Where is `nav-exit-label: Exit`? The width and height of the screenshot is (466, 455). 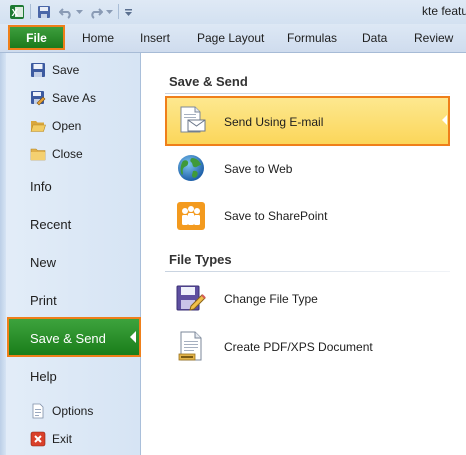
nav-exit-label: Exit is located at coordinates (62, 439).